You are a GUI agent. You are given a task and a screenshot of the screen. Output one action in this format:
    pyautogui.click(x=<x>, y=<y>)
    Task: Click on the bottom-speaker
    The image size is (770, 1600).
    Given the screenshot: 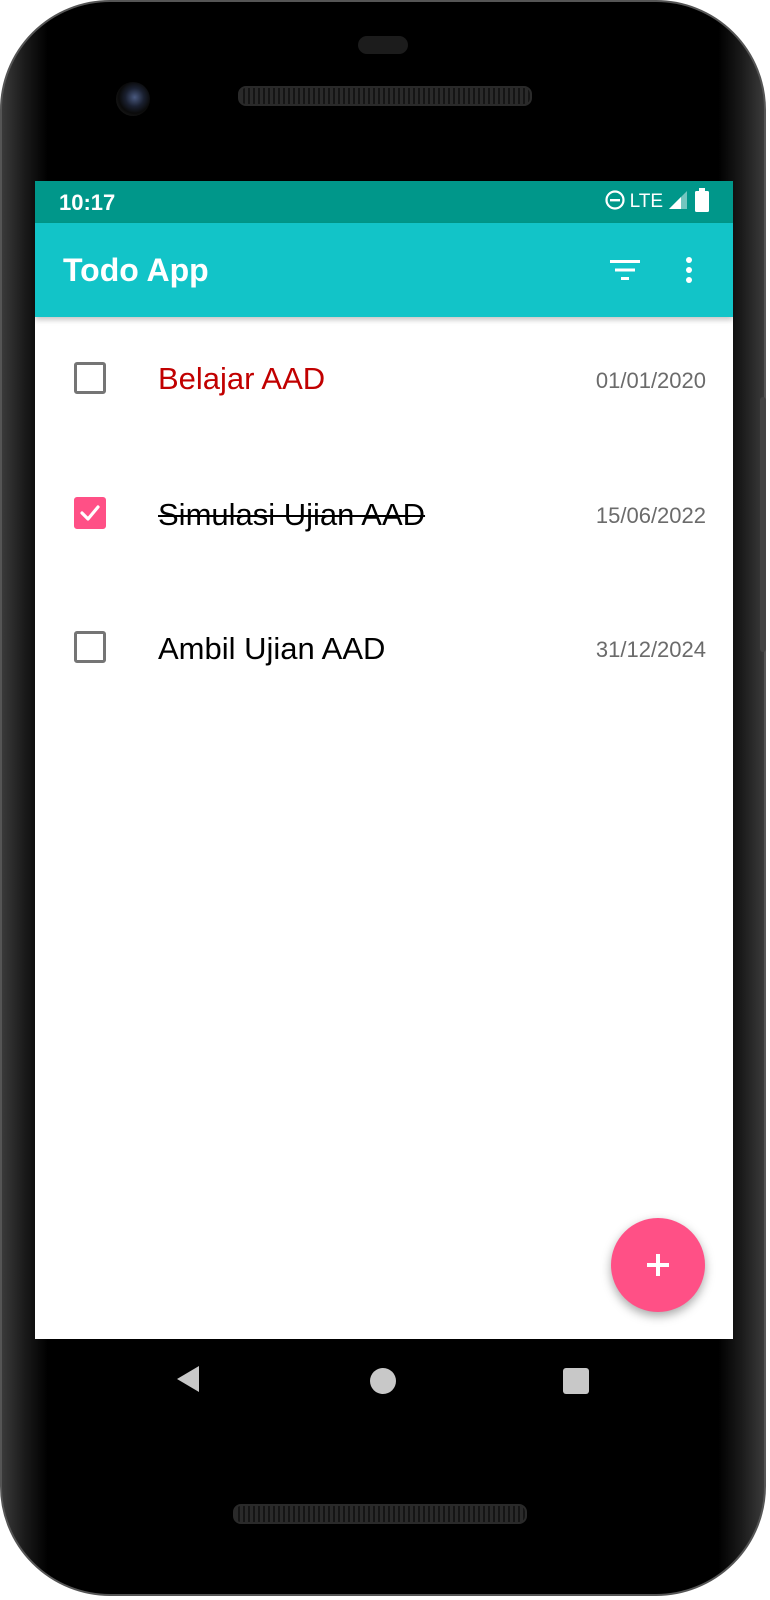 What is the action you would take?
    pyautogui.click(x=380, y=1514)
    